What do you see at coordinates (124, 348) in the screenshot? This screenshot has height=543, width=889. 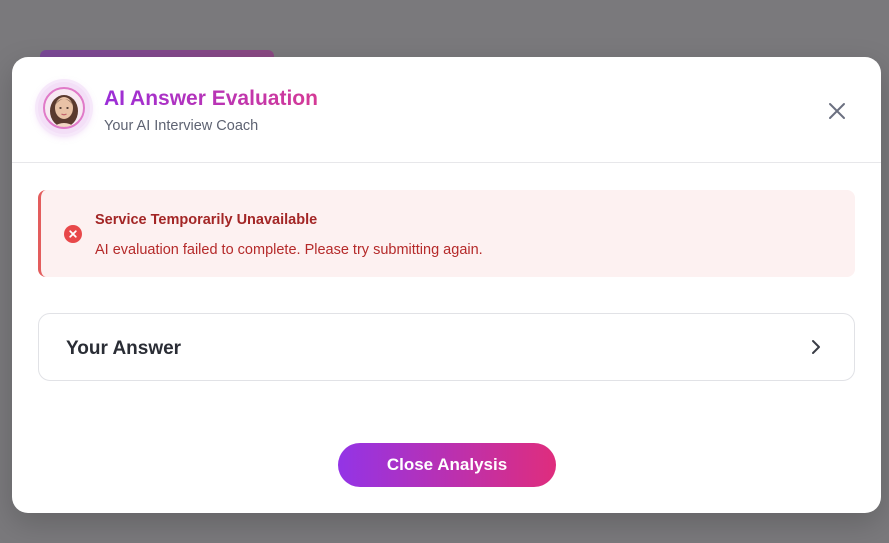 I see `your-answer-label: Your Answer` at bounding box center [124, 348].